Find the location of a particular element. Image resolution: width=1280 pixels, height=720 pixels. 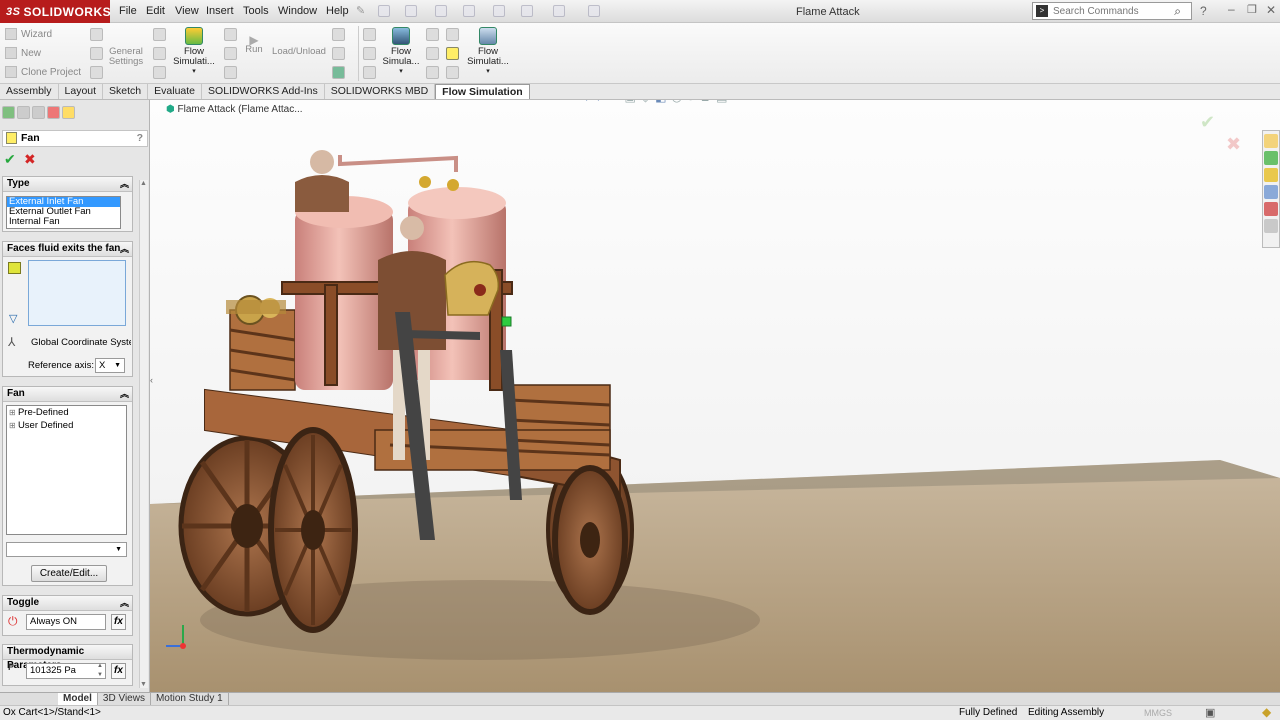

wizard-button: Wizard is located at coordinates (28, 34).